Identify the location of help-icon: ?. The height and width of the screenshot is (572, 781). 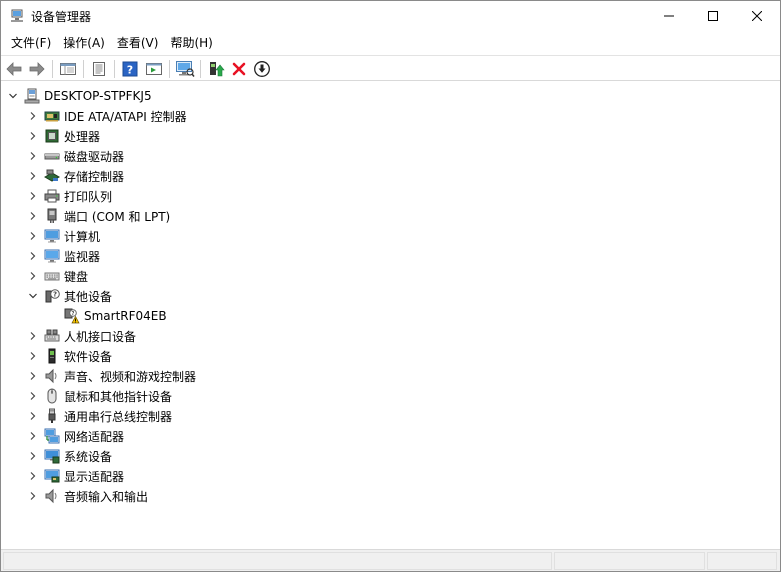
(130, 69).